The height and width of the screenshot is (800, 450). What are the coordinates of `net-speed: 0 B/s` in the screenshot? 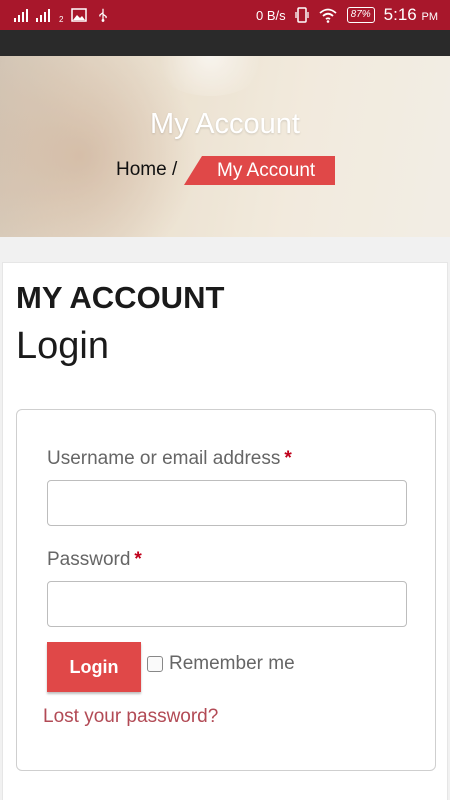 It's located at (271, 15).